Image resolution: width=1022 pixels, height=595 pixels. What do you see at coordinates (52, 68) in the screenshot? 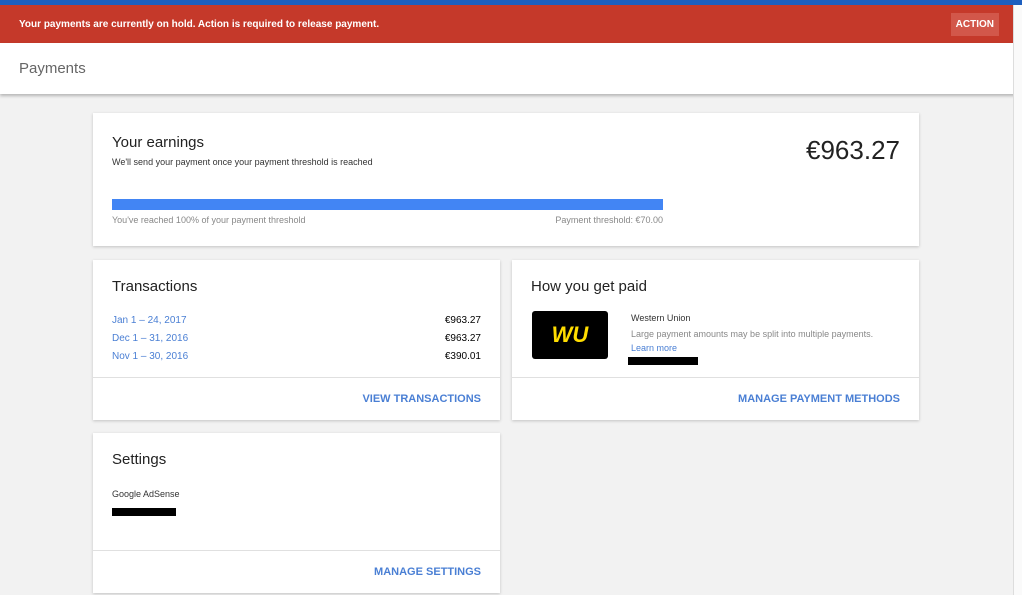
I see `page-title: Payments` at bounding box center [52, 68].